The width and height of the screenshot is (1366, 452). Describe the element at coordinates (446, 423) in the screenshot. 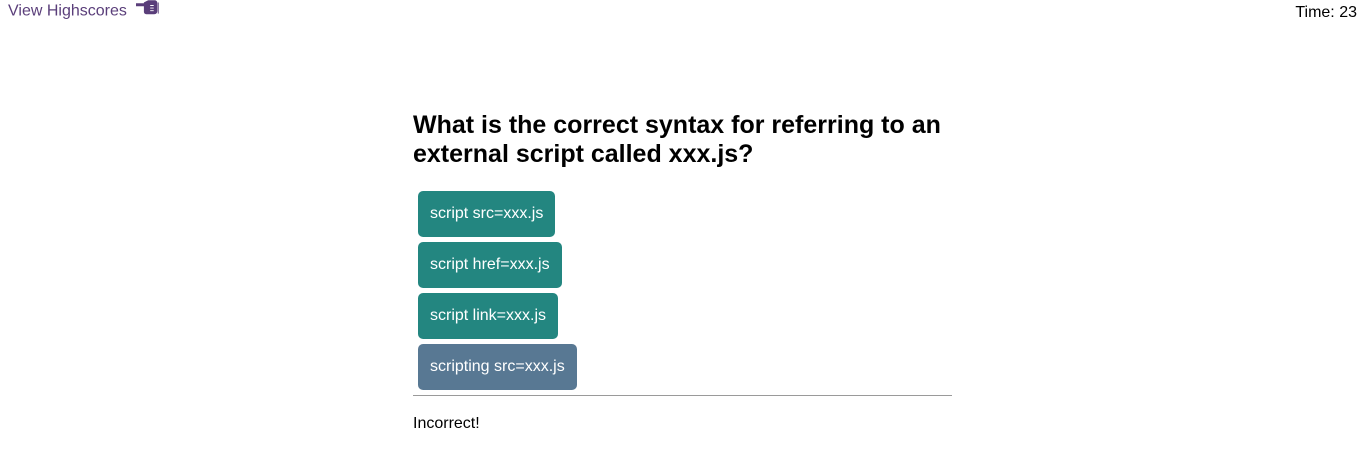

I see `answer-feedback: Incorrect!` at that location.